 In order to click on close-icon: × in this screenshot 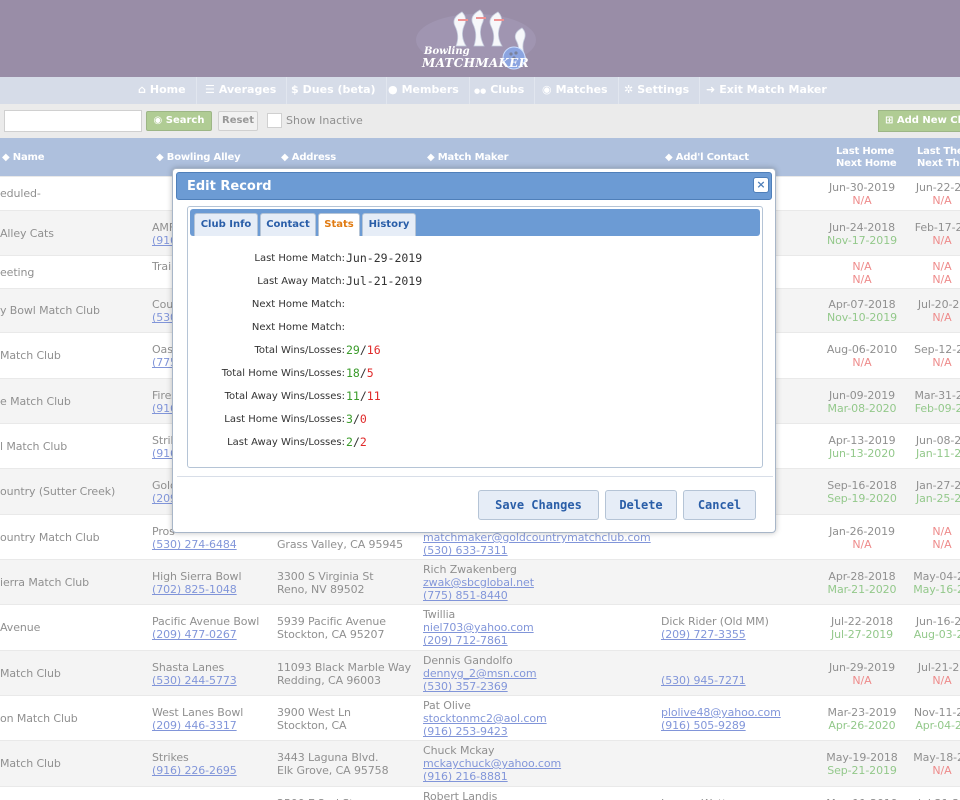, I will do `click(761, 185)`.